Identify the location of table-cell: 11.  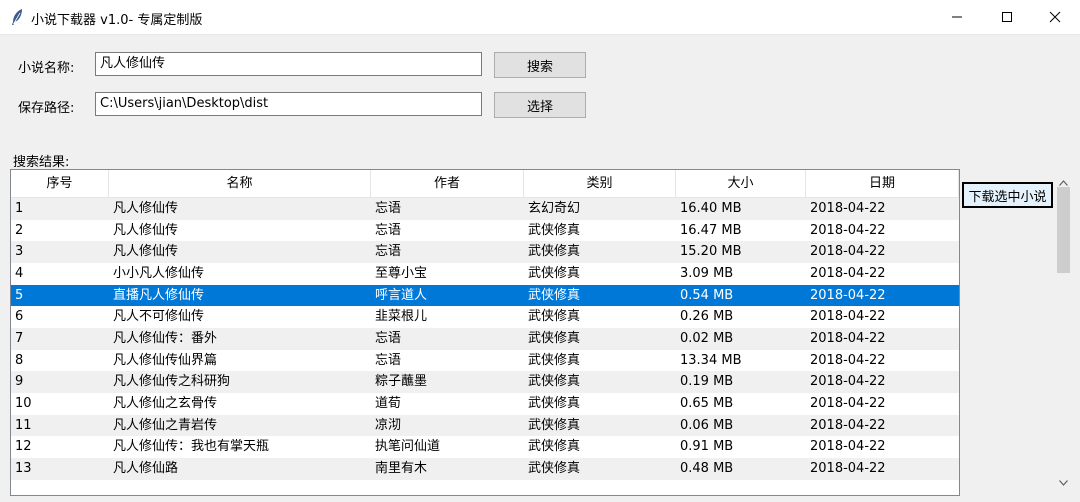
(23, 425).